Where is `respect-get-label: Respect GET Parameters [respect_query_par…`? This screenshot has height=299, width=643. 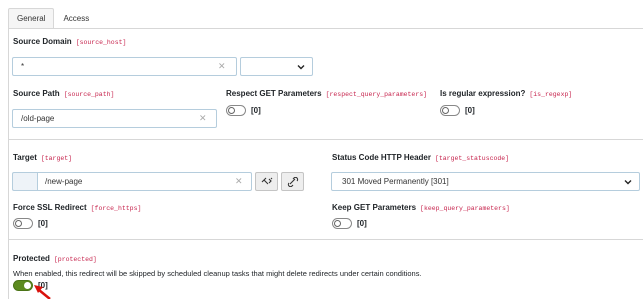
respect-get-label: Respect GET Parameters [respect_query_par… is located at coordinates (327, 93).